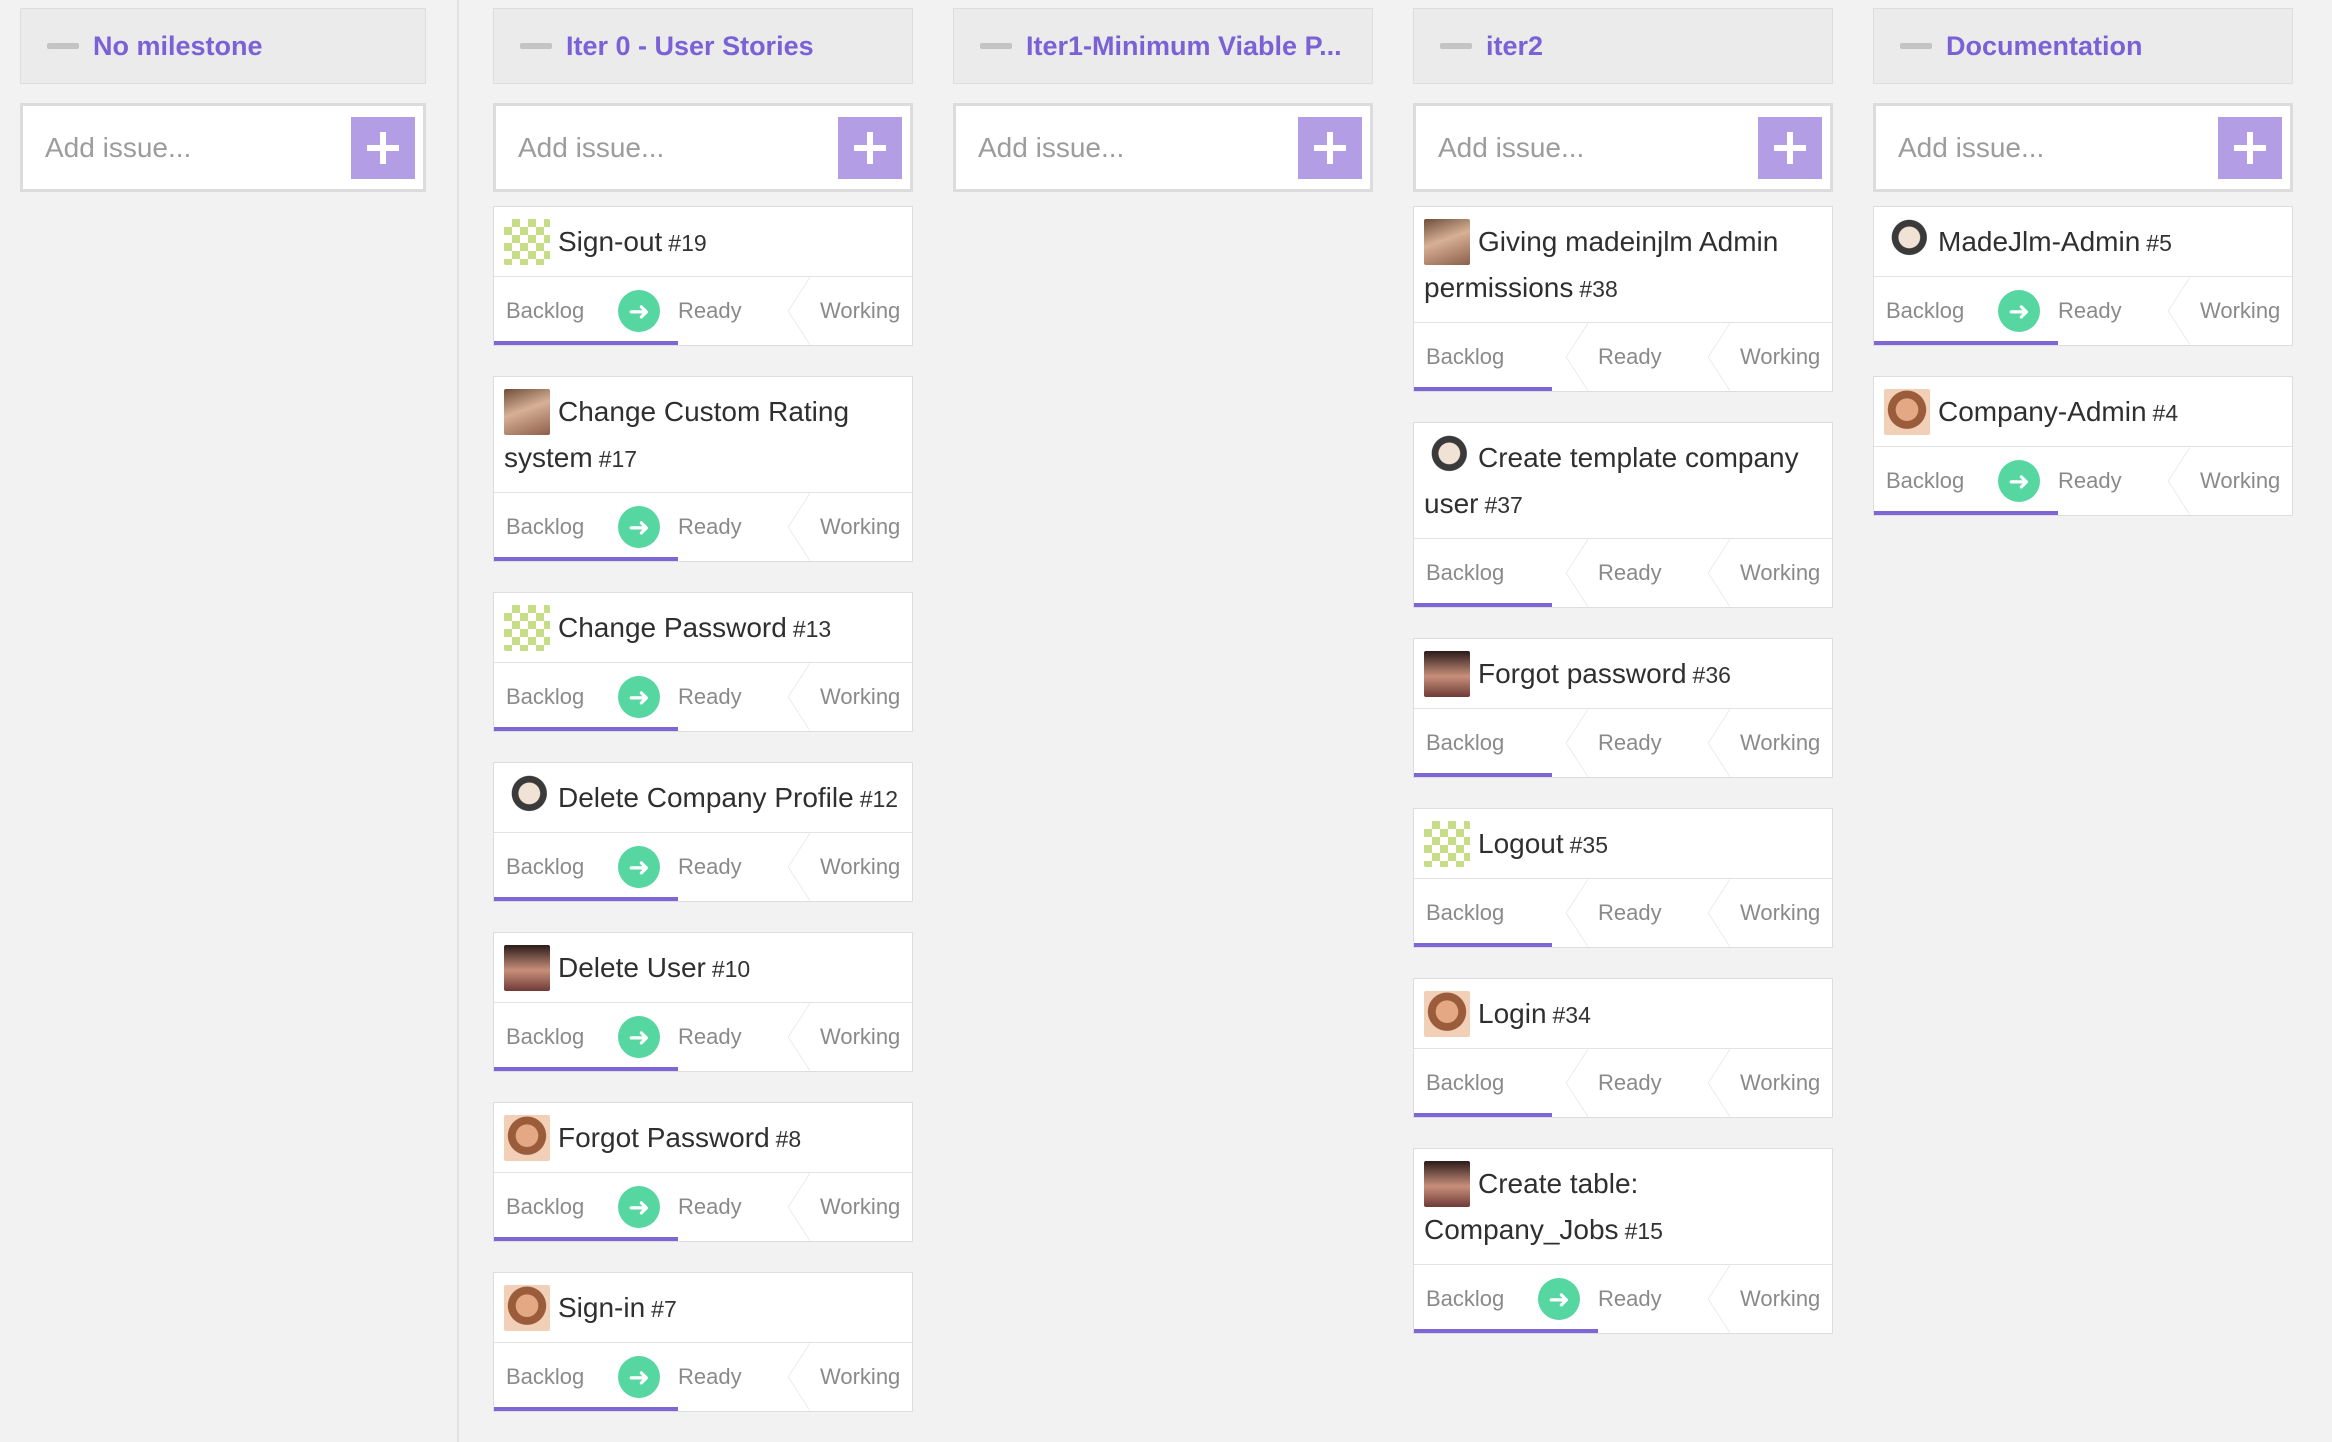 This screenshot has width=2332, height=1442. What do you see at coordinates (1623, 46) in the screenshot?
I see `column-header: iter2` at bounding box center [1623, 46].